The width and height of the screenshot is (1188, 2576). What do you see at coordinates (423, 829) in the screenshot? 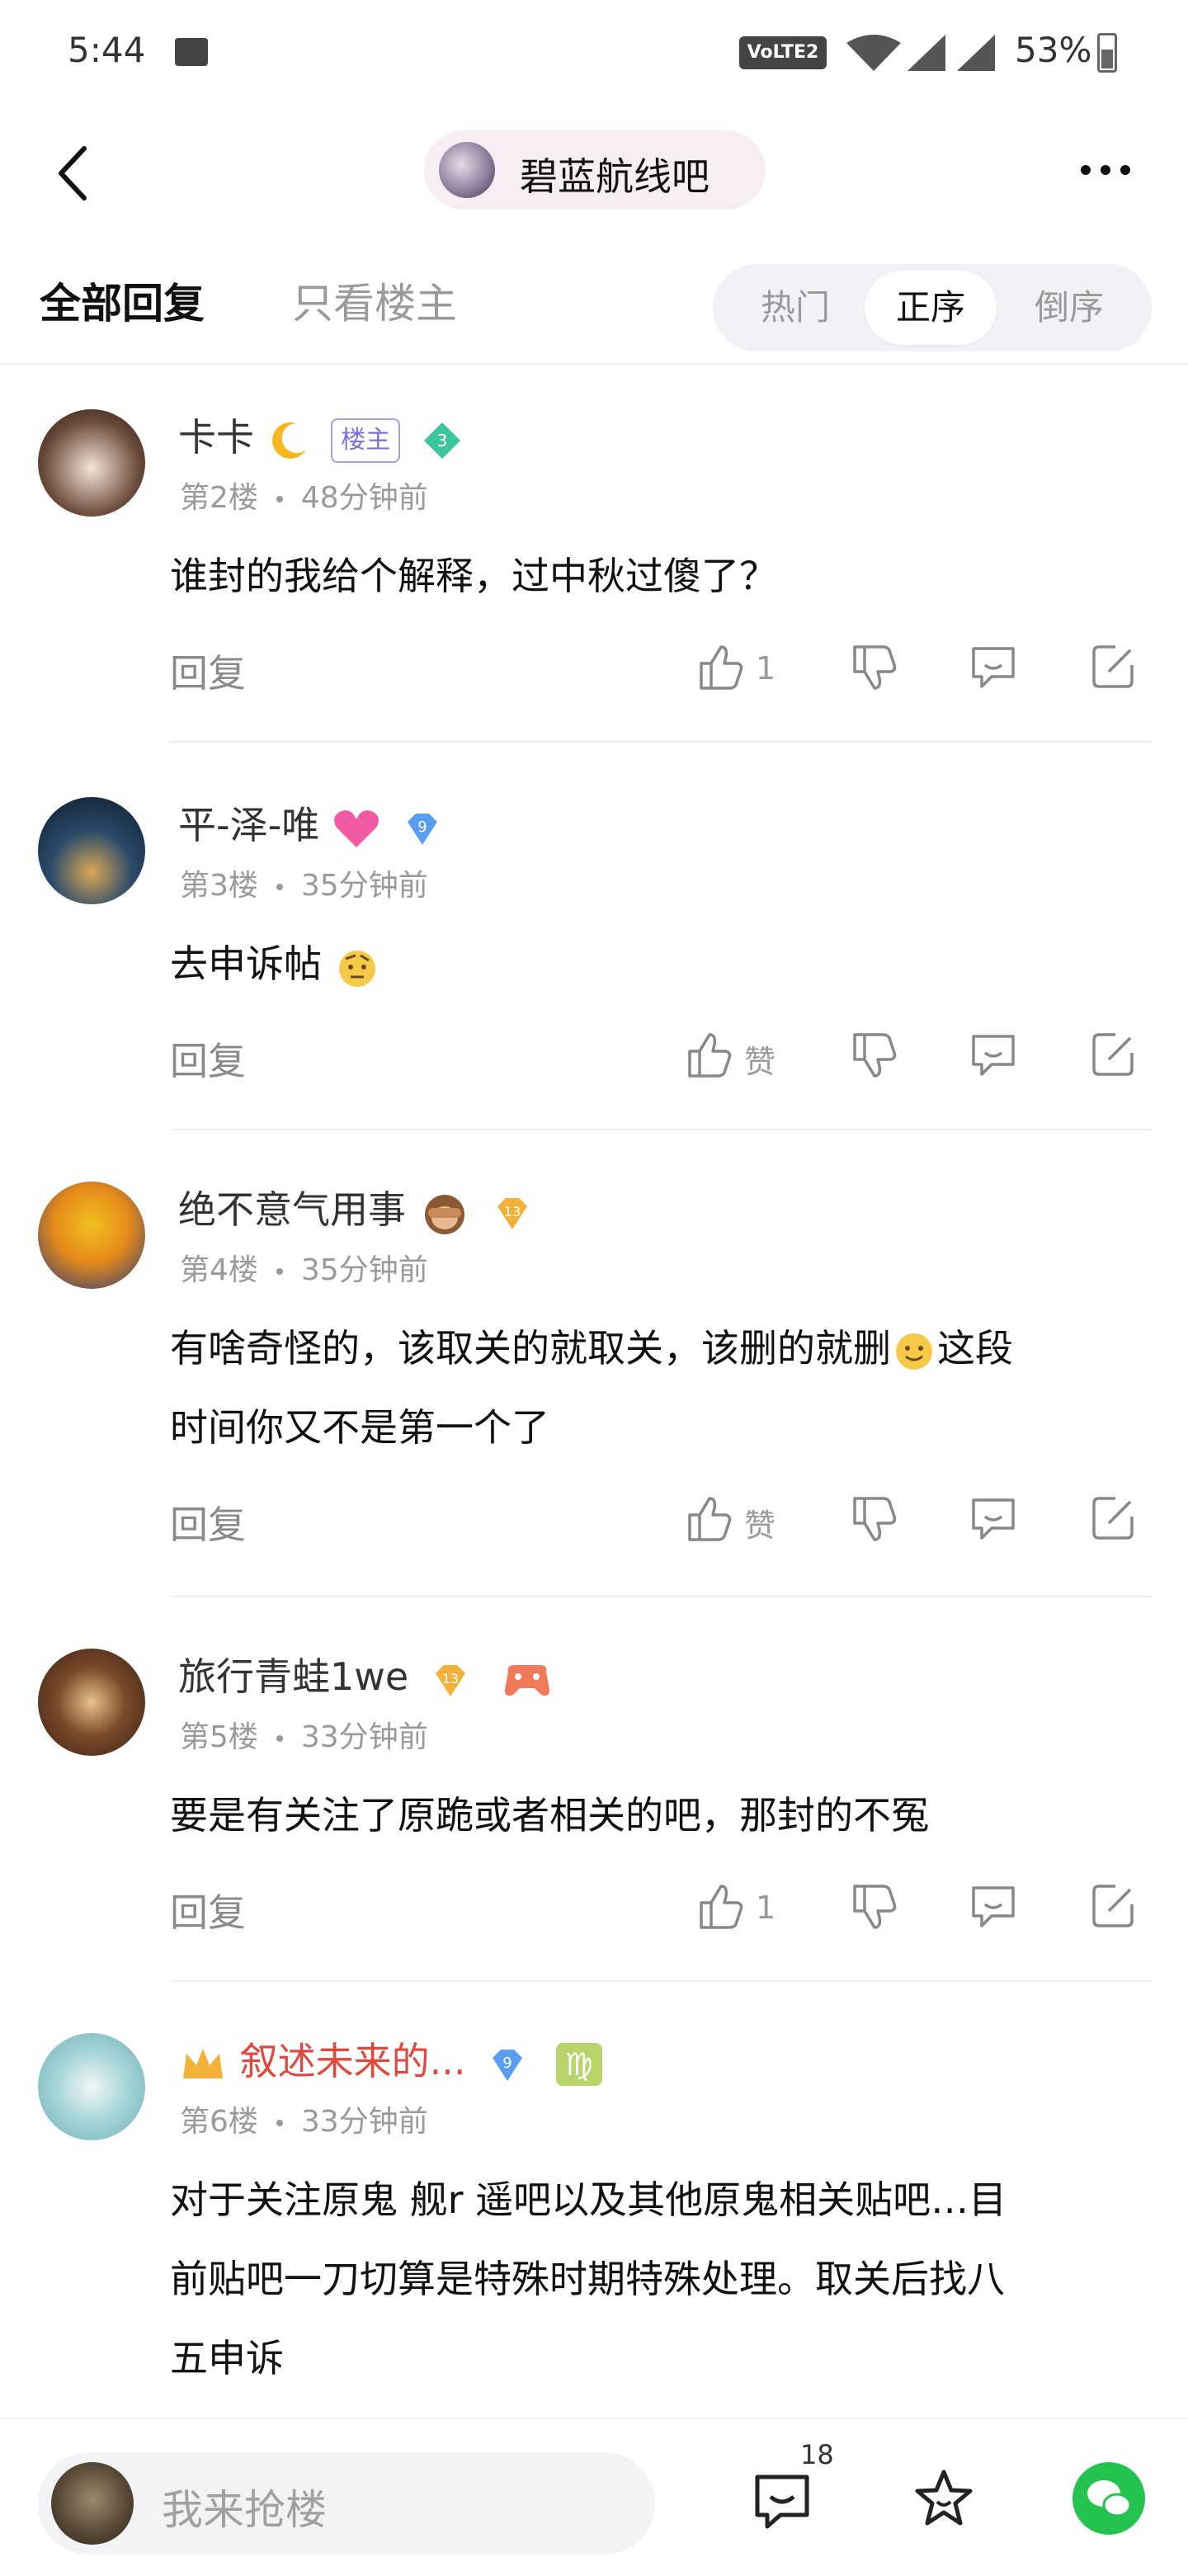
I see `level-badge-icon: 9` at bounding box center [423, 829].